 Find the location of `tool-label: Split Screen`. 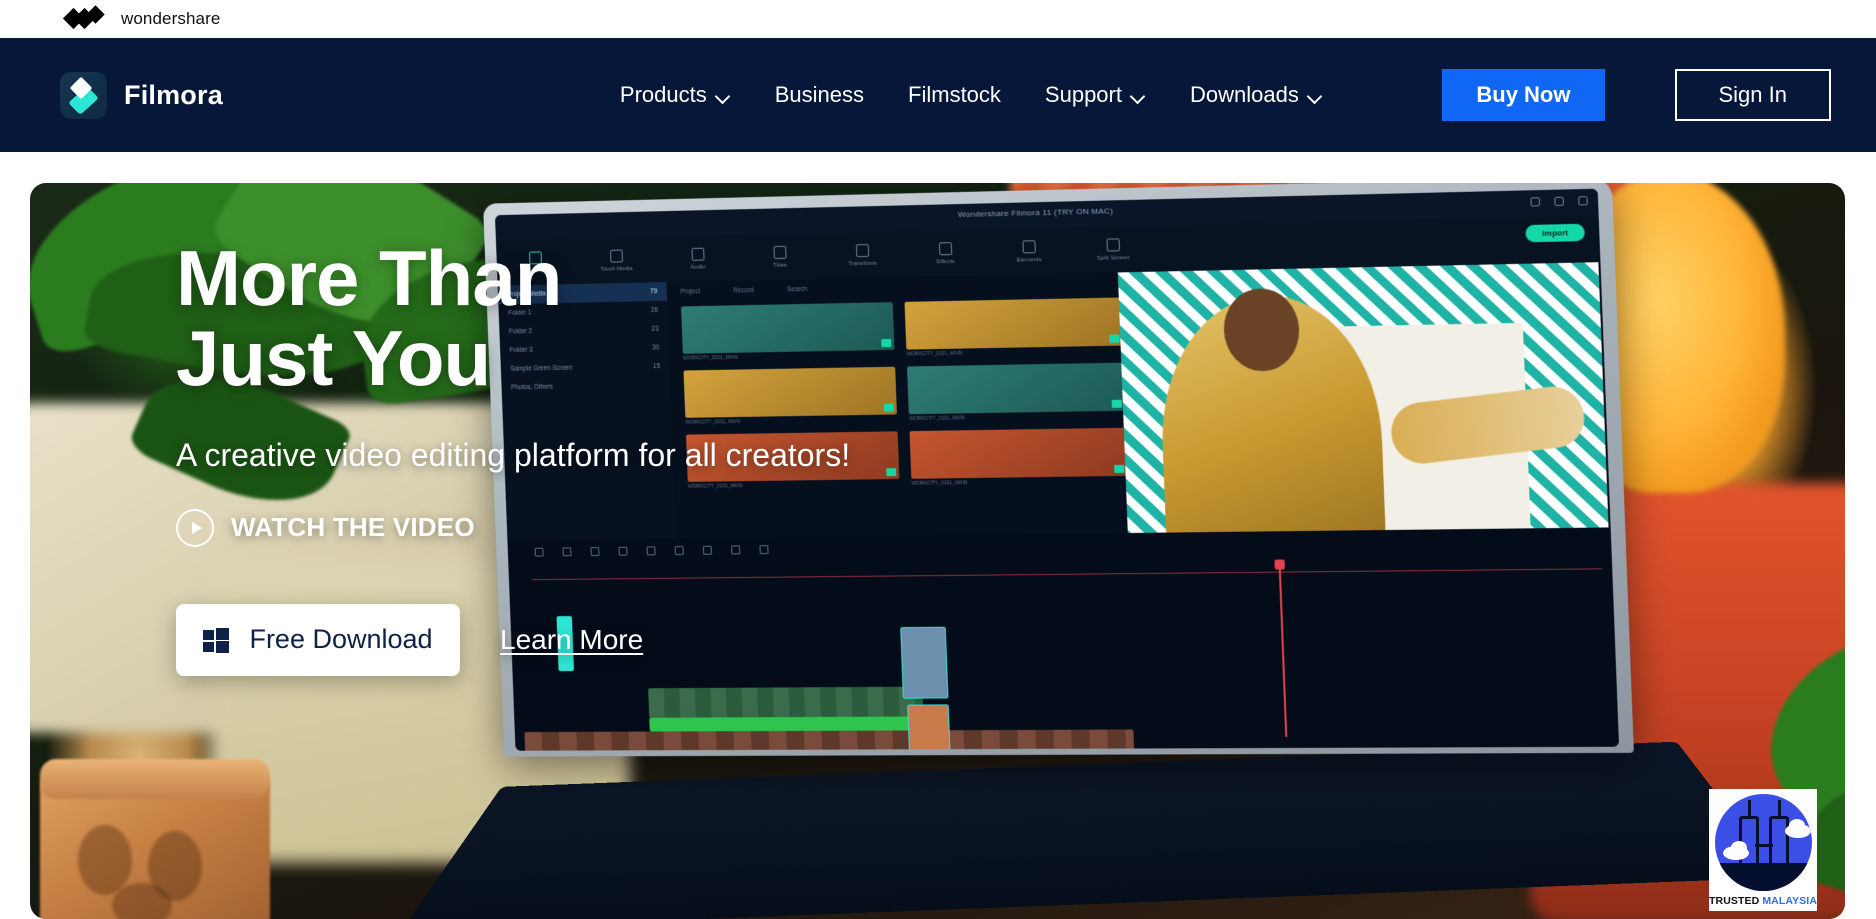

tool-label: Split Screen is located at coordinates (1113, 258).